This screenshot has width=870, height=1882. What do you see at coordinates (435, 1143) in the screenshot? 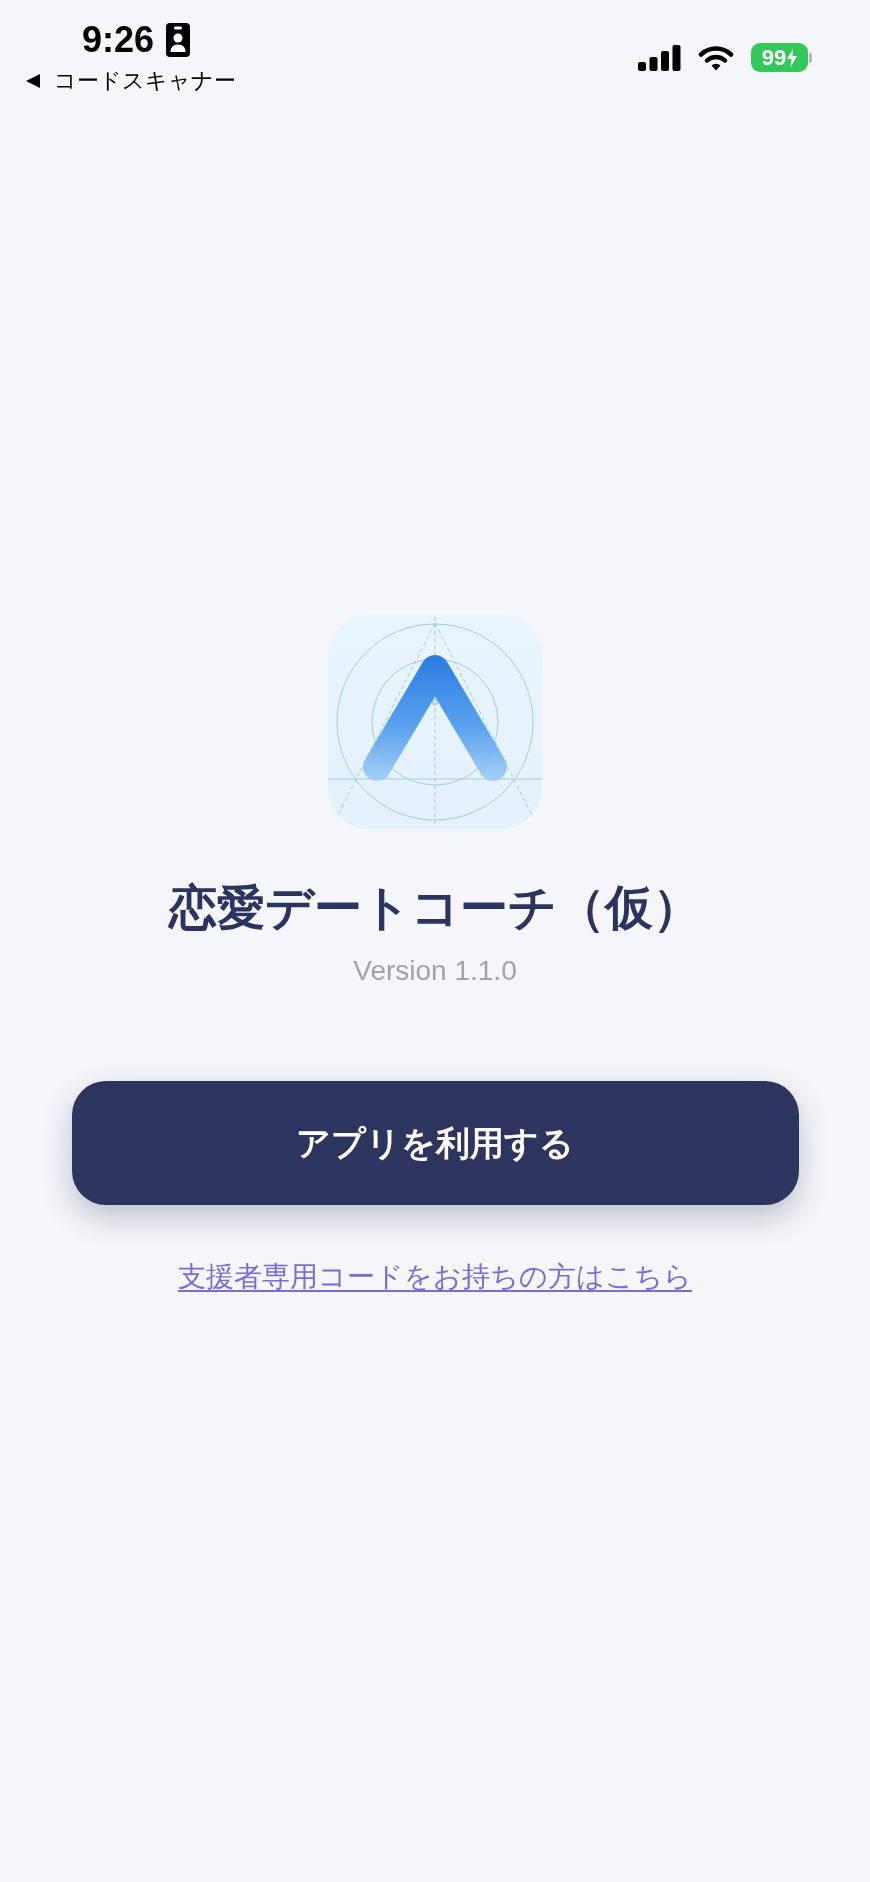
I see `use-app-button: アプリを利用する` at bounding box center [435, 1143].